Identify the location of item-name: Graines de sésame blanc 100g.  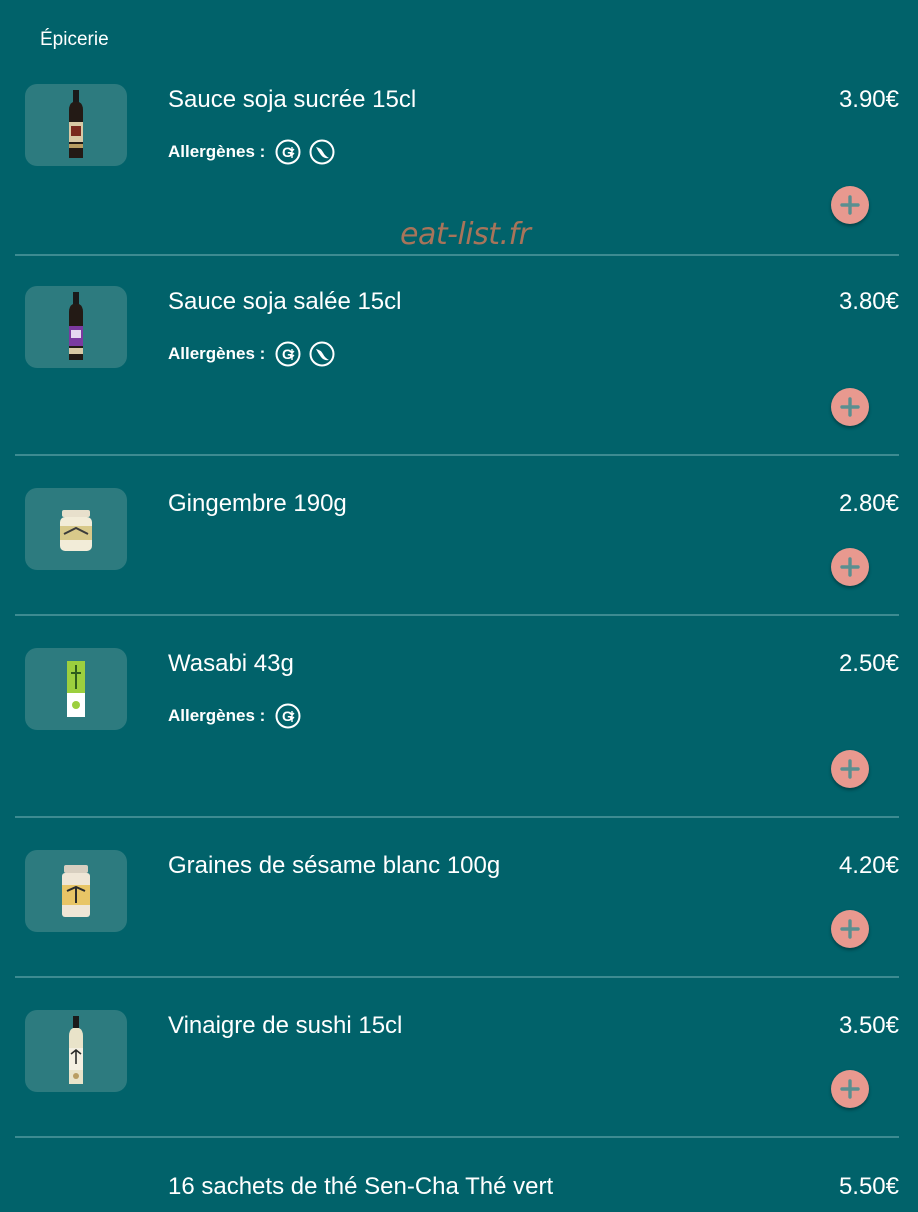
(334, 865).